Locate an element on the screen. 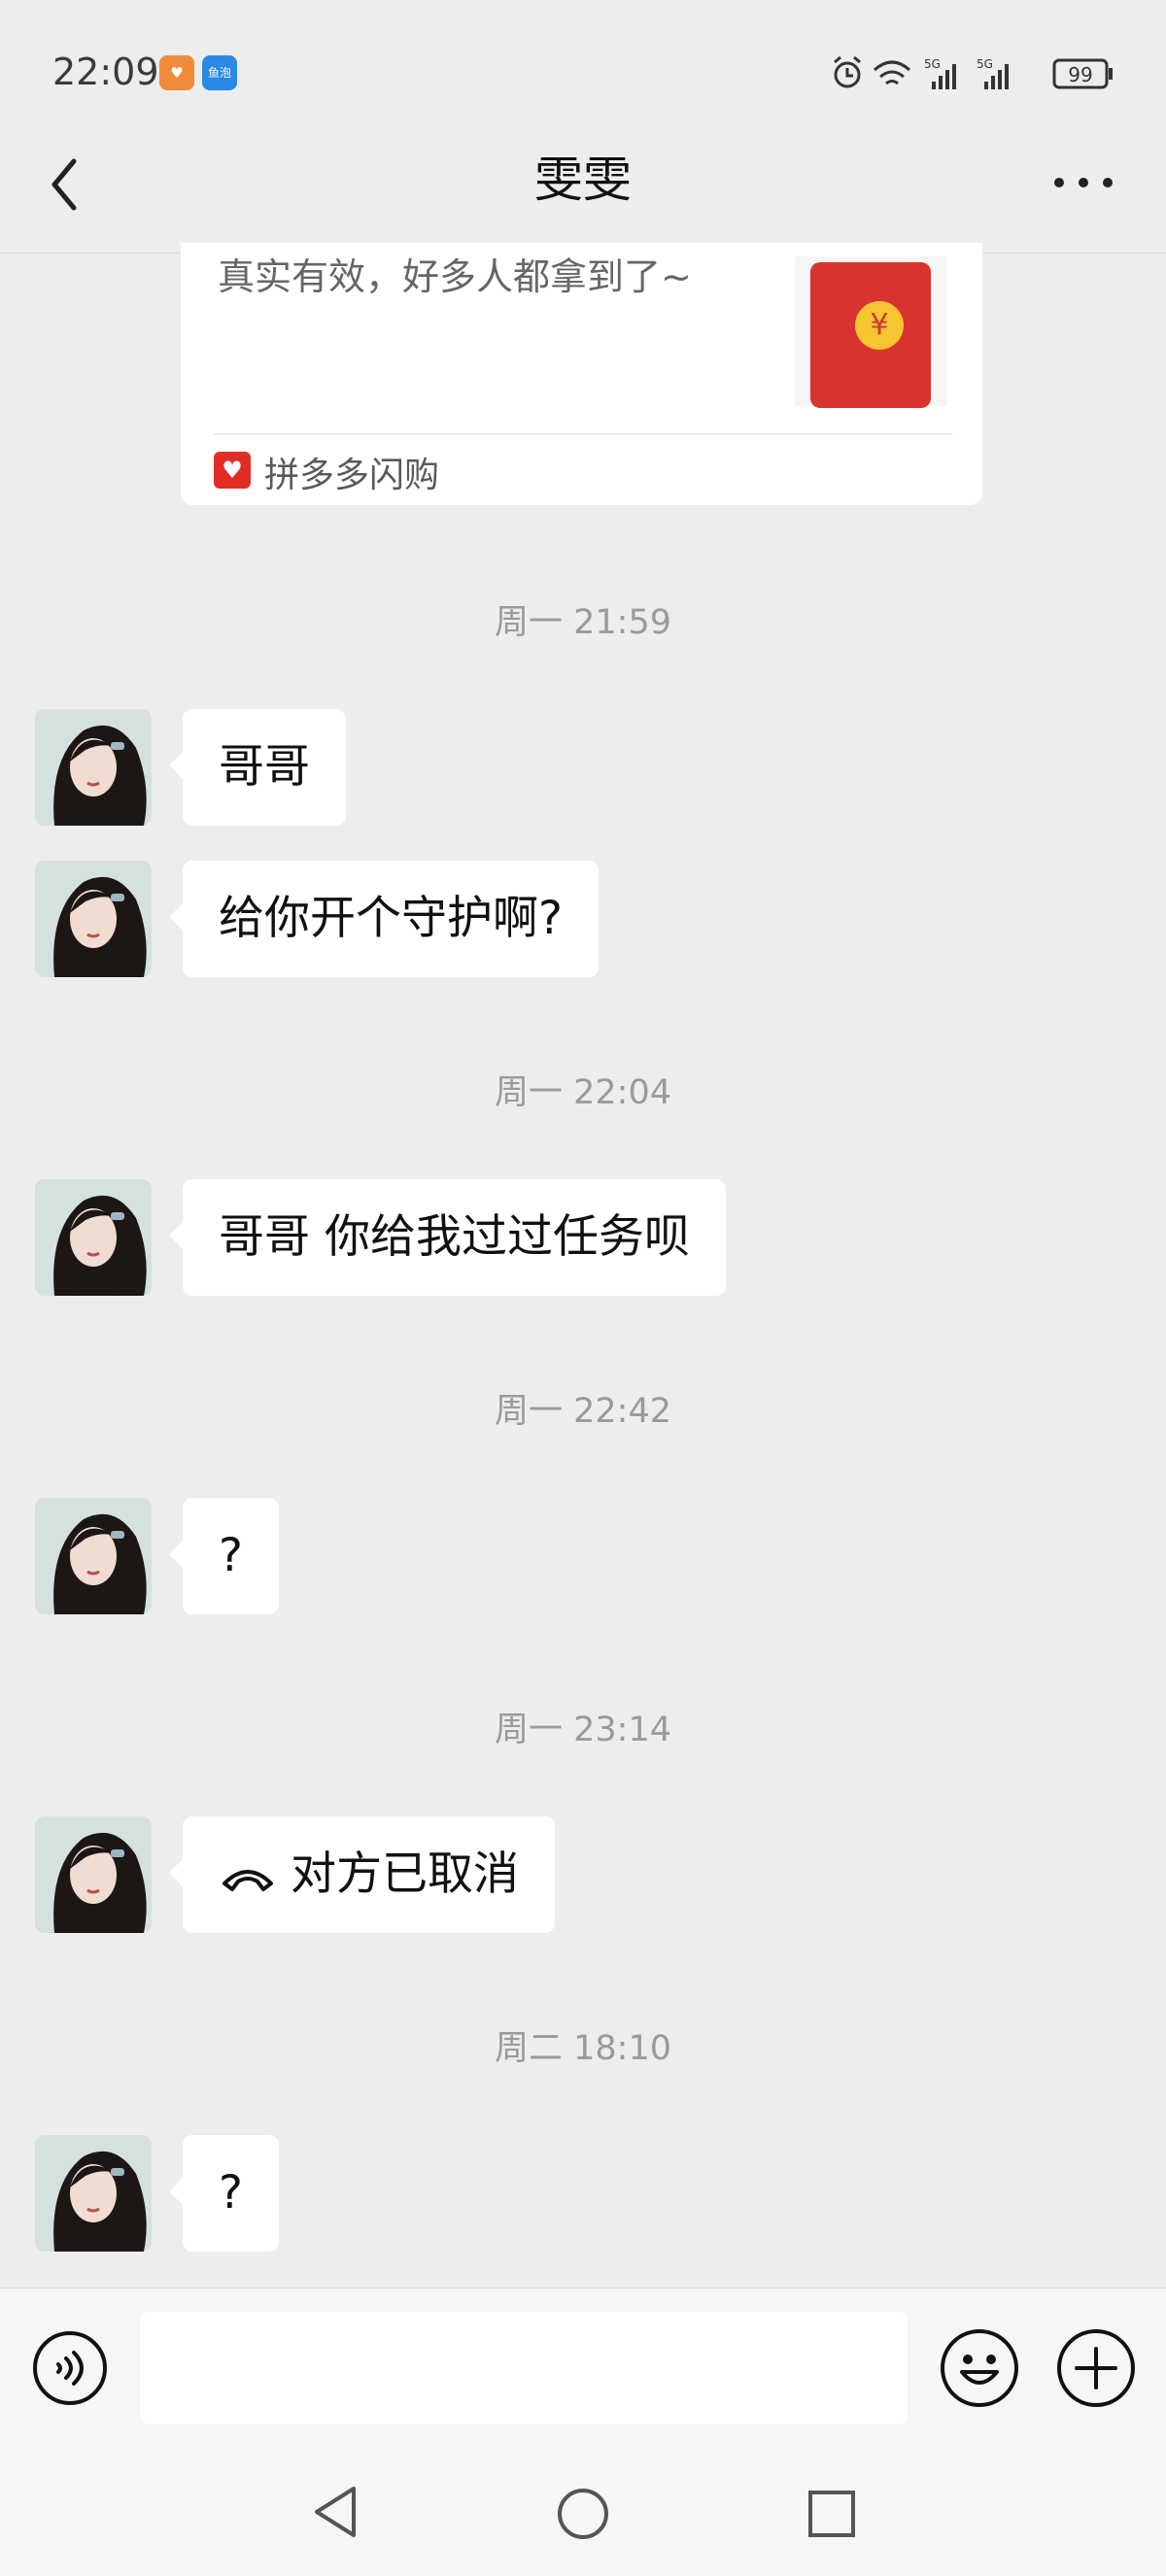  message-bubble: 哥哥 is located at coordinates (257, 767).